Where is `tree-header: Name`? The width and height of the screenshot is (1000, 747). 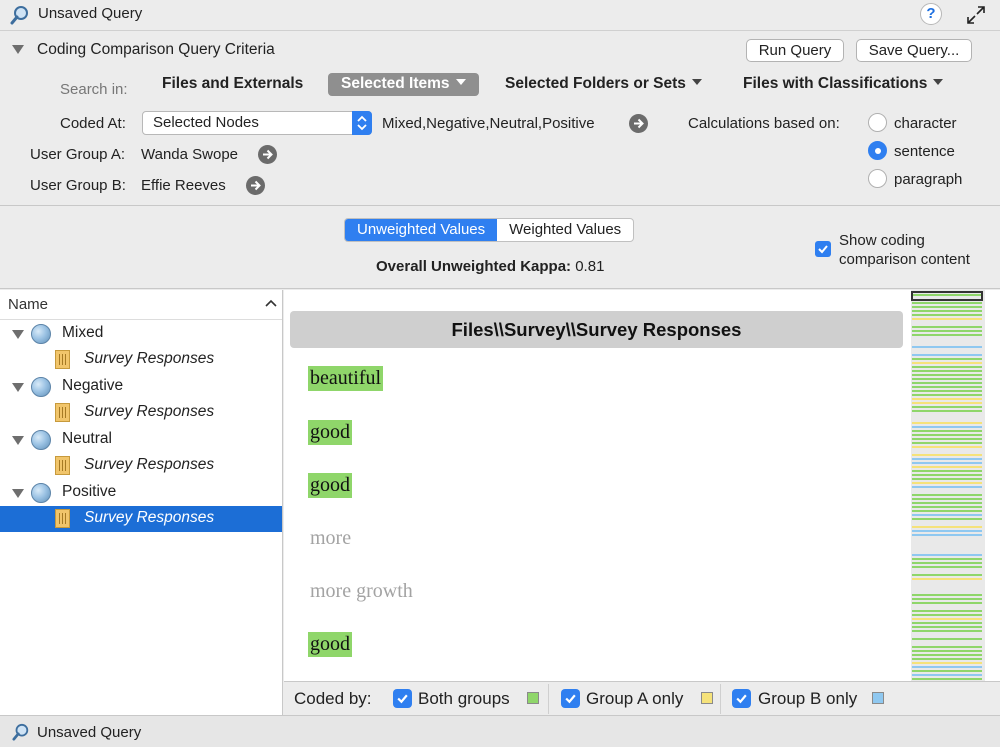
tree-header: Name is located at coordinates (141, 305).